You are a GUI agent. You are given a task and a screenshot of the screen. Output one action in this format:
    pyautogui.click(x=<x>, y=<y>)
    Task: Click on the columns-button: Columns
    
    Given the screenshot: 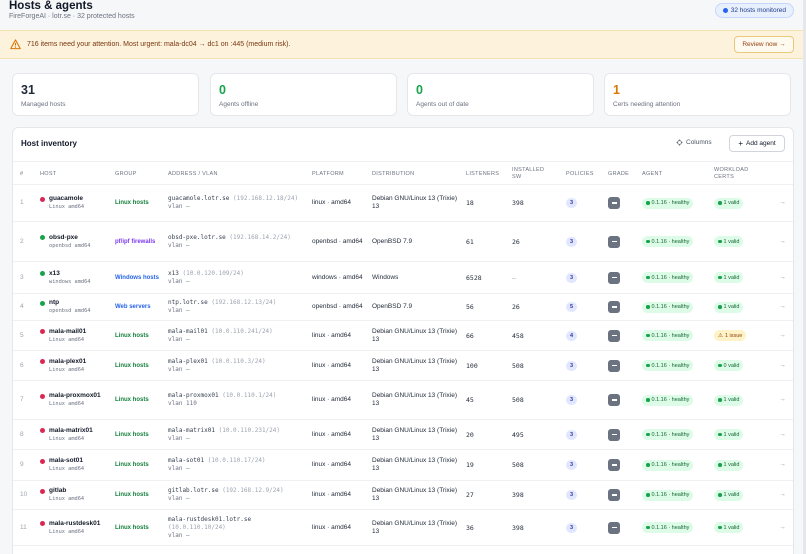 What is the action you would take?
    pyautogui.click(x=694, y=142)
    